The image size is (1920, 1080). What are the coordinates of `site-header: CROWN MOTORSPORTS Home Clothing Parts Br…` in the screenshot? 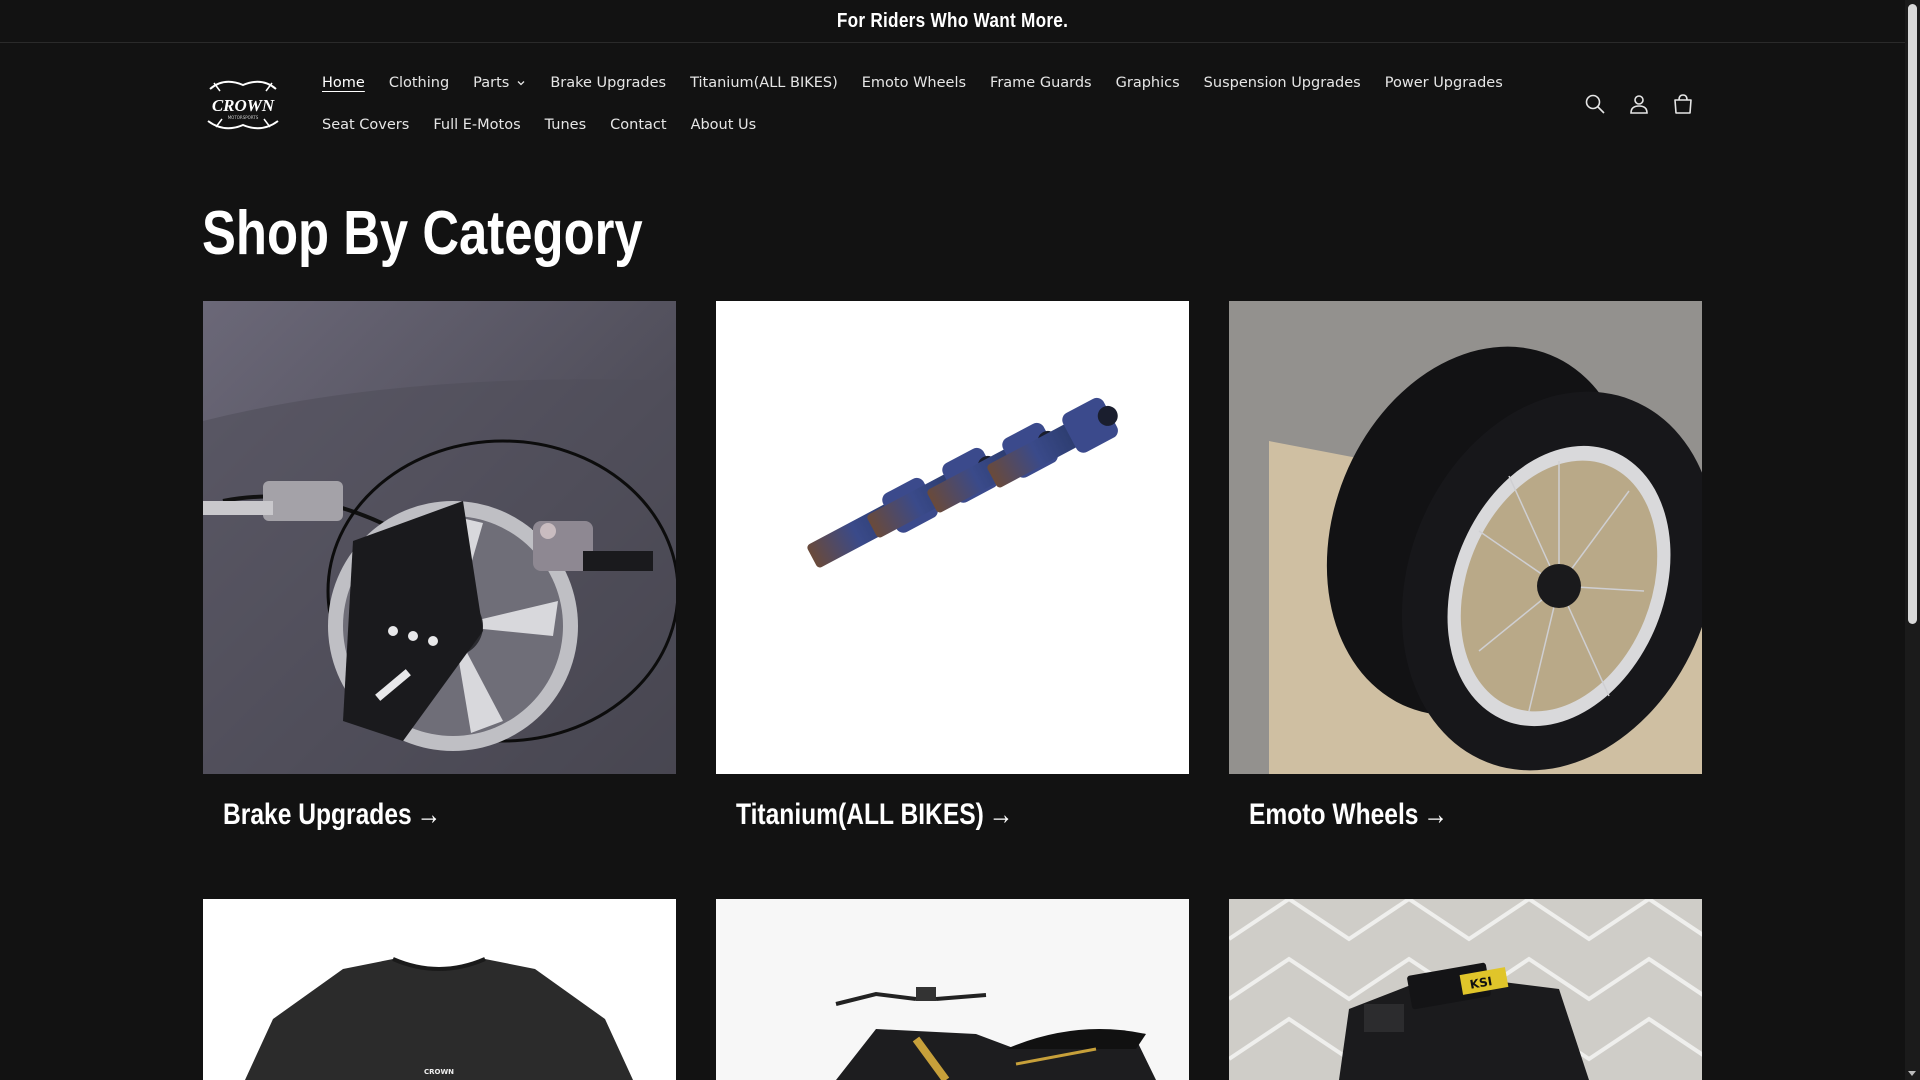 It's located at (952, 108).